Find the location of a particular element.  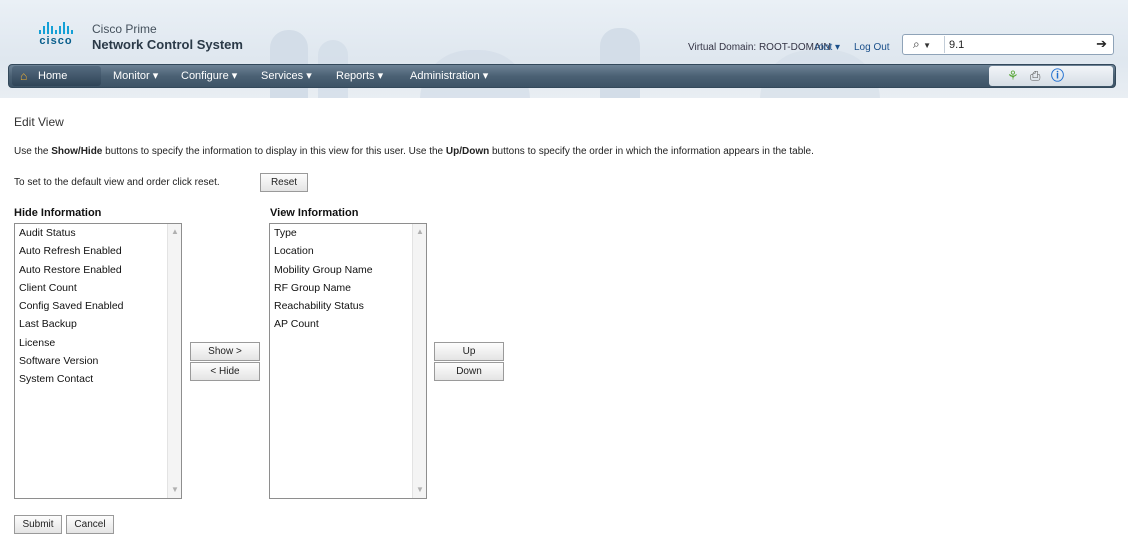

list-item: Mobility Group Name is located at coordinates (348, 270).